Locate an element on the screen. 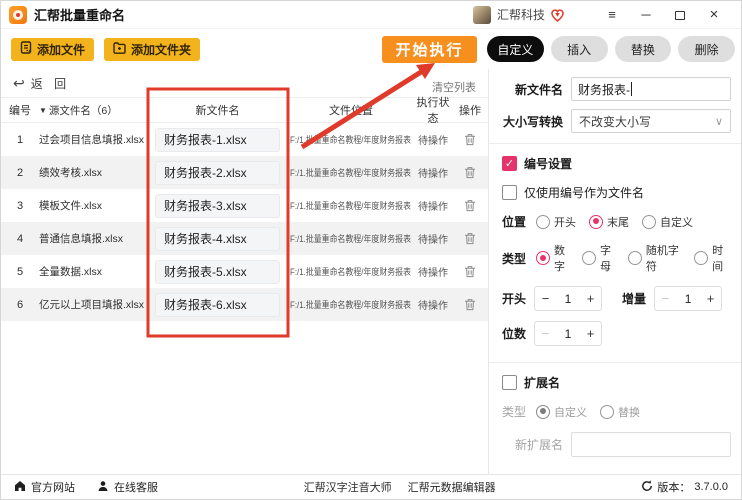 Image resolution: width=742 pixels, height=500 pixels. tab-custom: 自定义 is located at coordinates (515, 49).